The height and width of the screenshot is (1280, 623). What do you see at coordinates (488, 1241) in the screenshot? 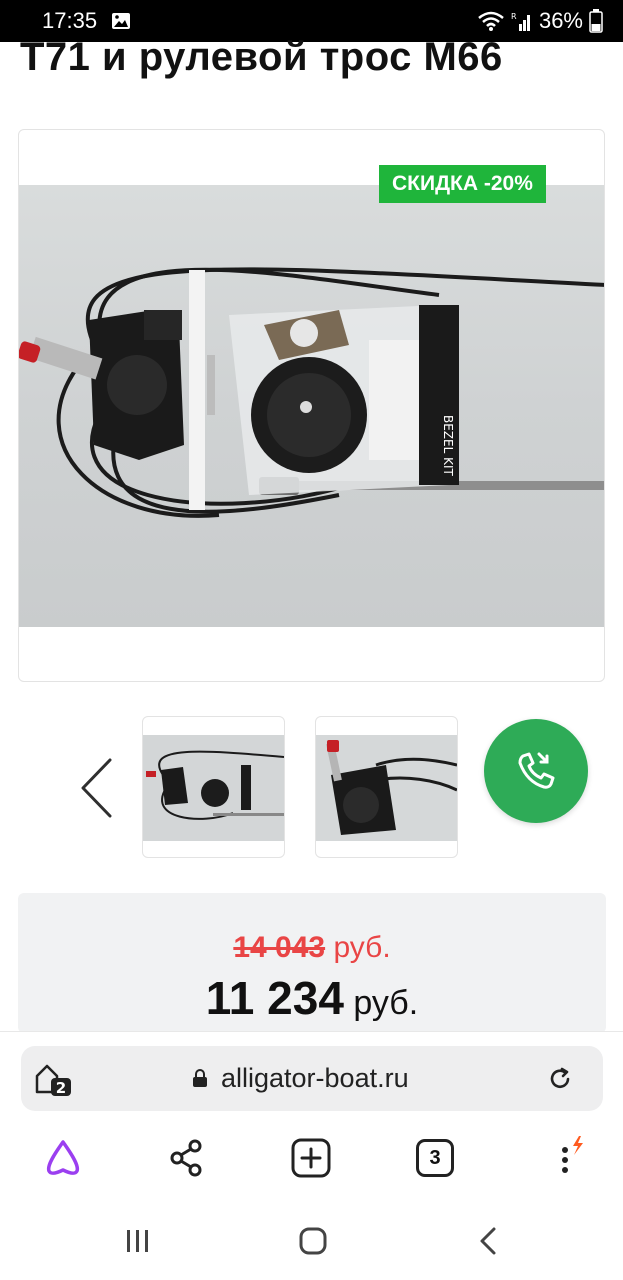
I see `back-icon` at bounding box center [488, 1241].